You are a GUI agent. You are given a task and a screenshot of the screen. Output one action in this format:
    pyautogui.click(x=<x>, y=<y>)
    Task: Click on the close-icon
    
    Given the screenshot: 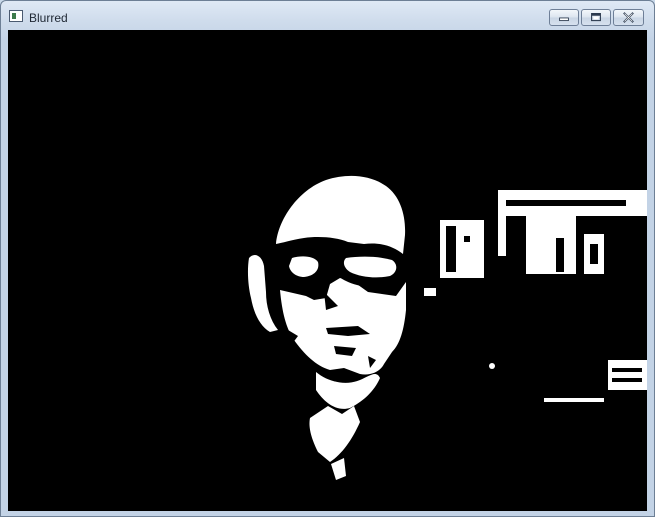 What is the action you would take?
    pyautogui.click(x=628, y=17)
    